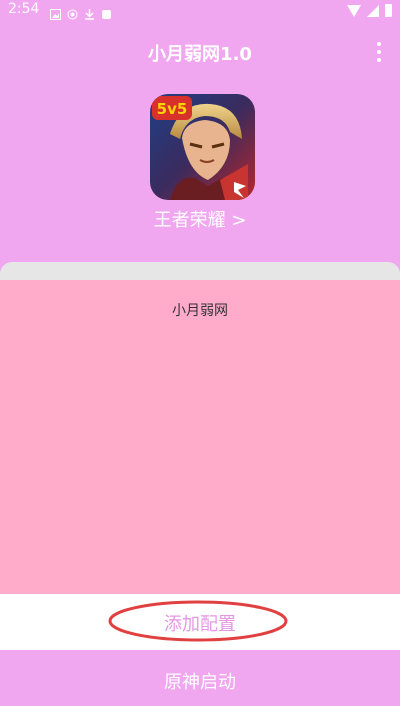  What do you see at coordinates (89, 12) in the screenshot?
I see `download-icon` at bounding box center [89, 12].